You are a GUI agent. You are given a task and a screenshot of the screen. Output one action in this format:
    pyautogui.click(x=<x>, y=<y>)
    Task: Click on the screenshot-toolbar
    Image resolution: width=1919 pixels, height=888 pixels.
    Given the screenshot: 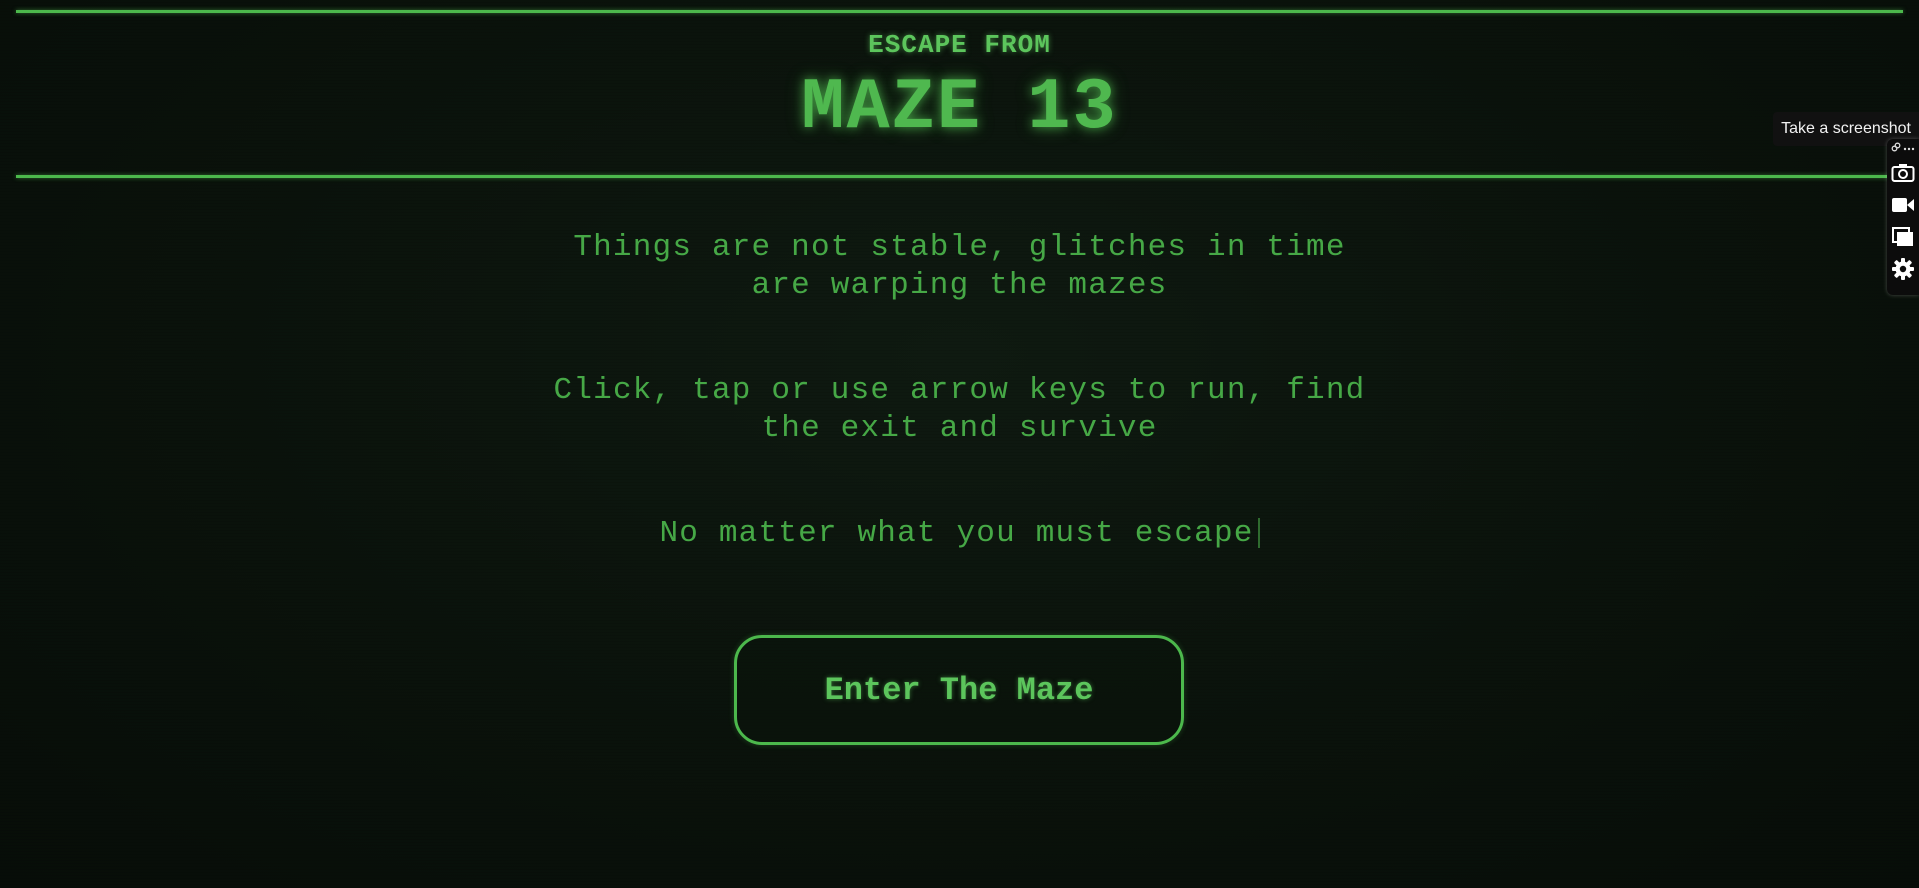 What is the action you would take?
    pyautogui.click(x=1903, y=217)
    